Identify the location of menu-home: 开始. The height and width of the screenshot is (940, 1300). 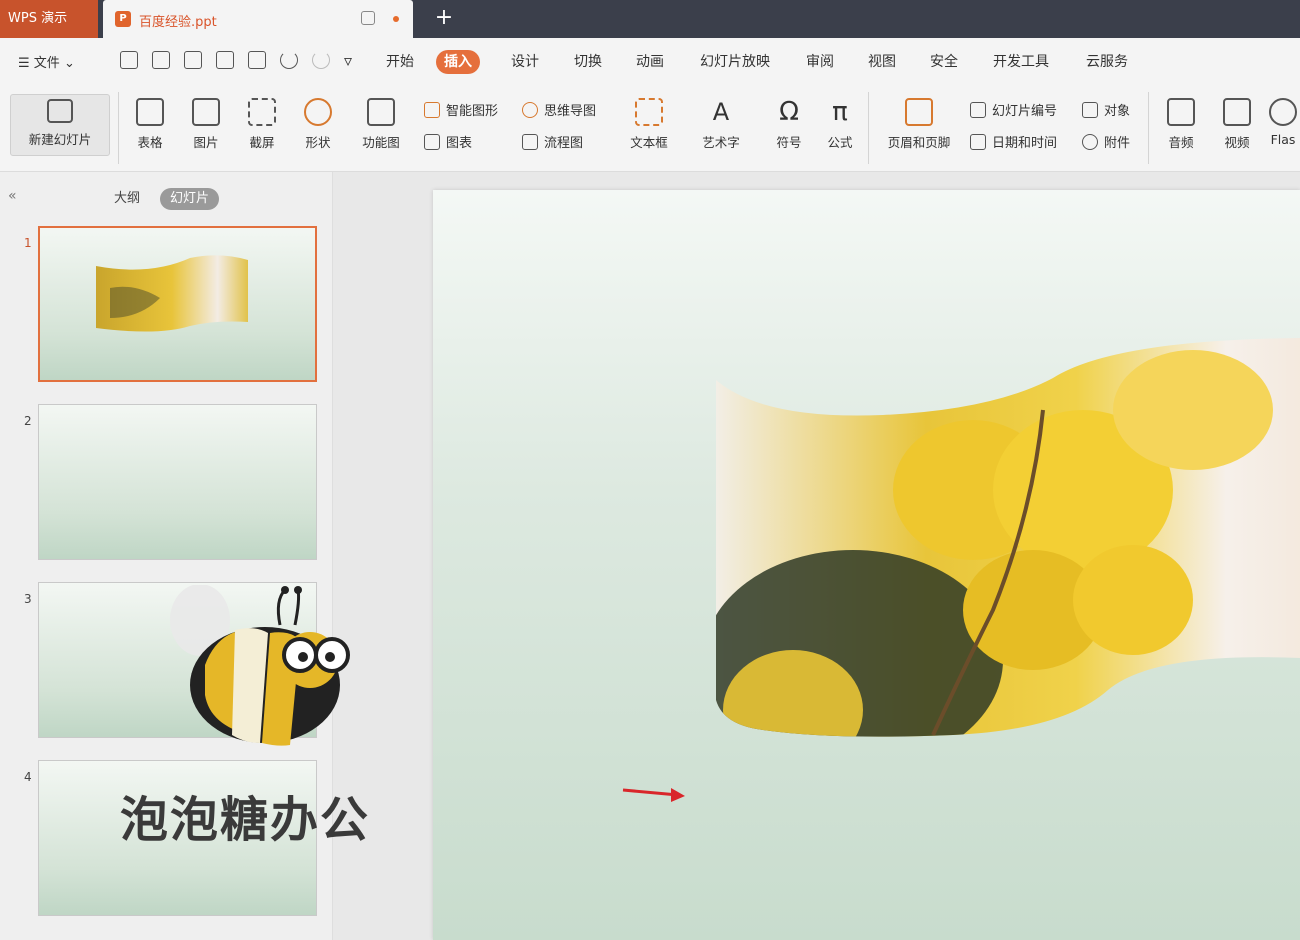
(400, 62).